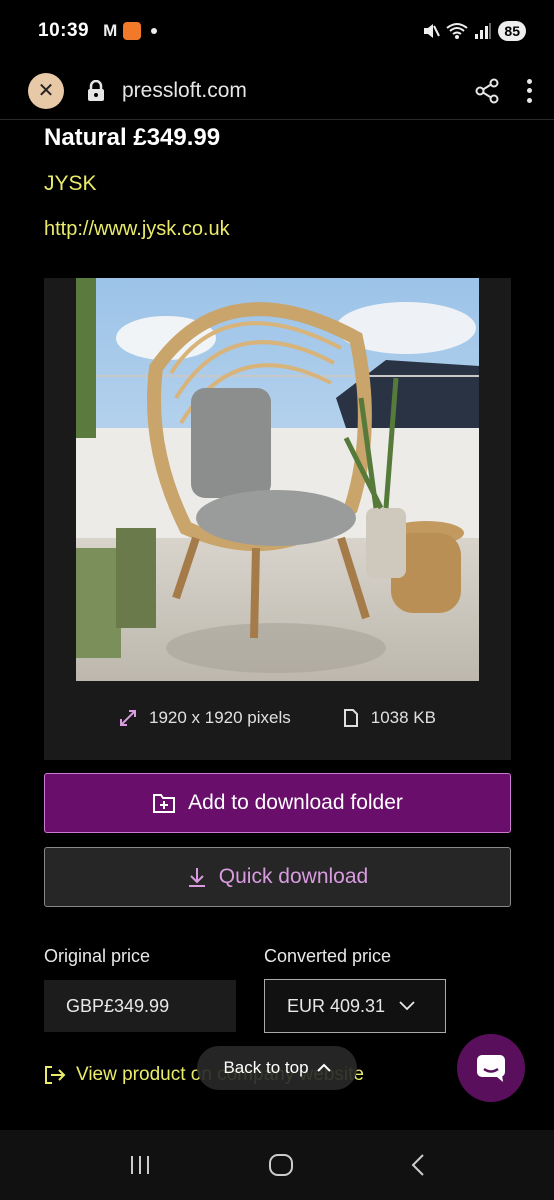 This screenshot has height=1200, width=554. What do you see at coordinates (137, 229) in the screenshot?
I see `website-link: http://www.jysk.co.uk` at bounding box center [137, 229].